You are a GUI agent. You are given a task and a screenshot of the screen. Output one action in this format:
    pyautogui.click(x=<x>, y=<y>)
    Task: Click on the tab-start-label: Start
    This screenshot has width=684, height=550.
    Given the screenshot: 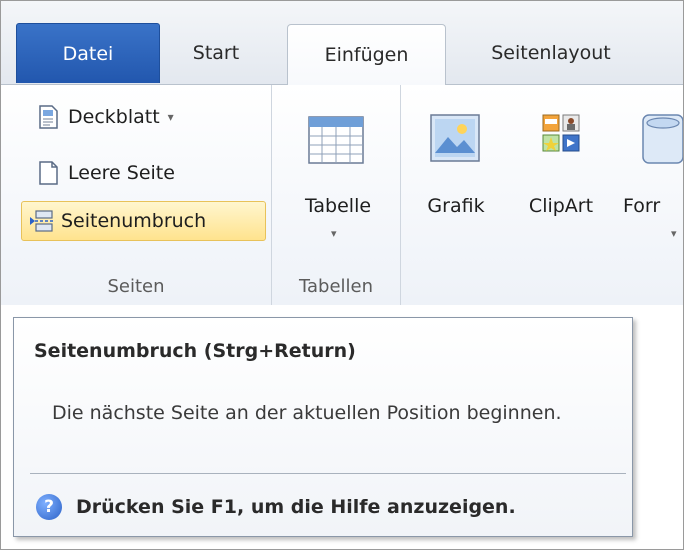 What is the action you would take?
    pyautogui.click(x=216, y=53)
    